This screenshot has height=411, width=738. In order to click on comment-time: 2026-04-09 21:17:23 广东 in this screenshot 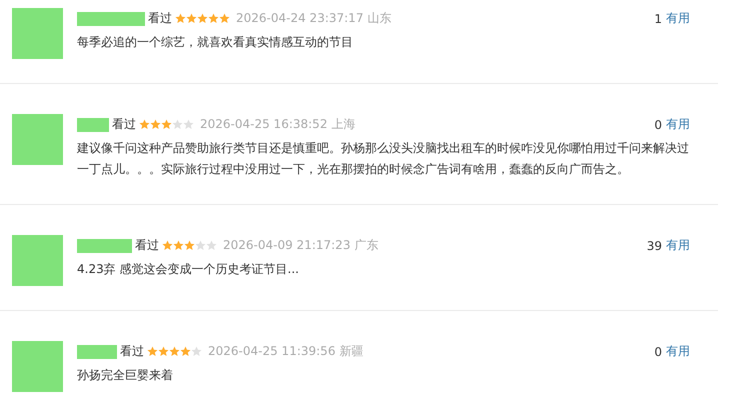, I will do `click(300, 245)`.